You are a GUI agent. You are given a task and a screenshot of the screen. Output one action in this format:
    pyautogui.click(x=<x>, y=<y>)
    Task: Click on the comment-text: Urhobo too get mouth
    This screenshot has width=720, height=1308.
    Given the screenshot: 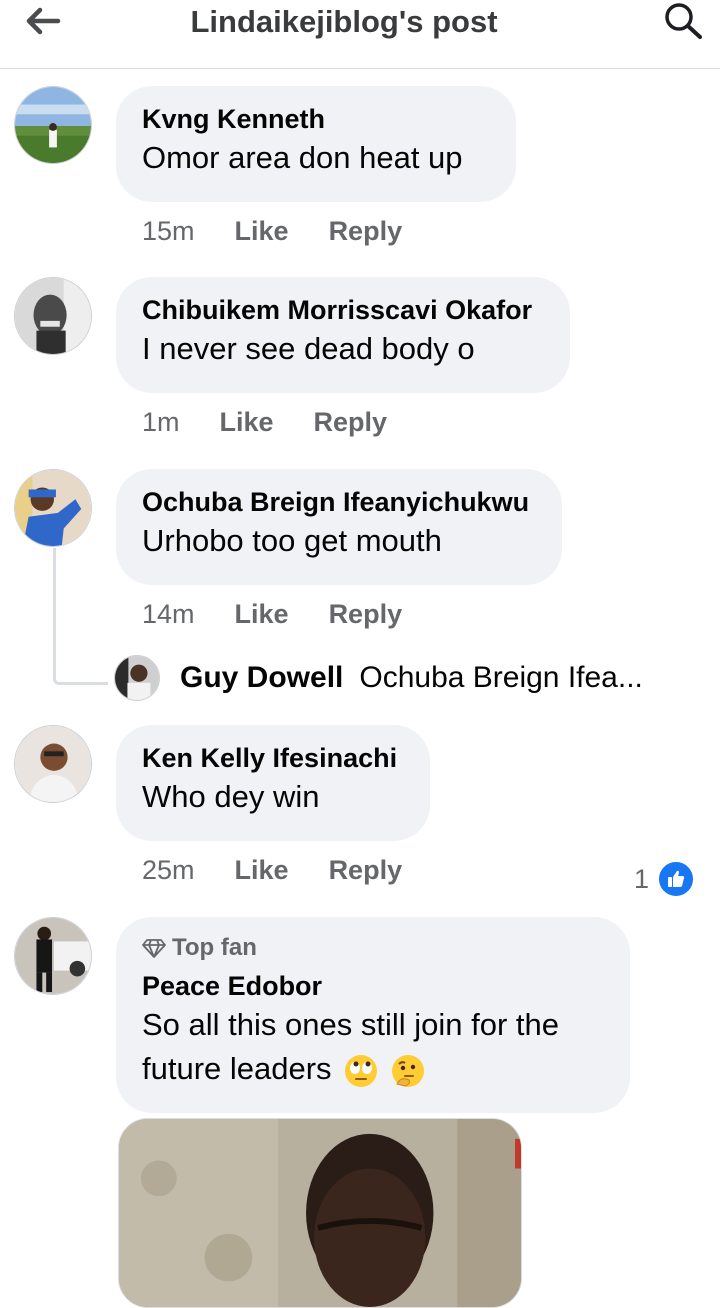 What is the action you would take?
    pyautogui.click(x=292, y=540)
    